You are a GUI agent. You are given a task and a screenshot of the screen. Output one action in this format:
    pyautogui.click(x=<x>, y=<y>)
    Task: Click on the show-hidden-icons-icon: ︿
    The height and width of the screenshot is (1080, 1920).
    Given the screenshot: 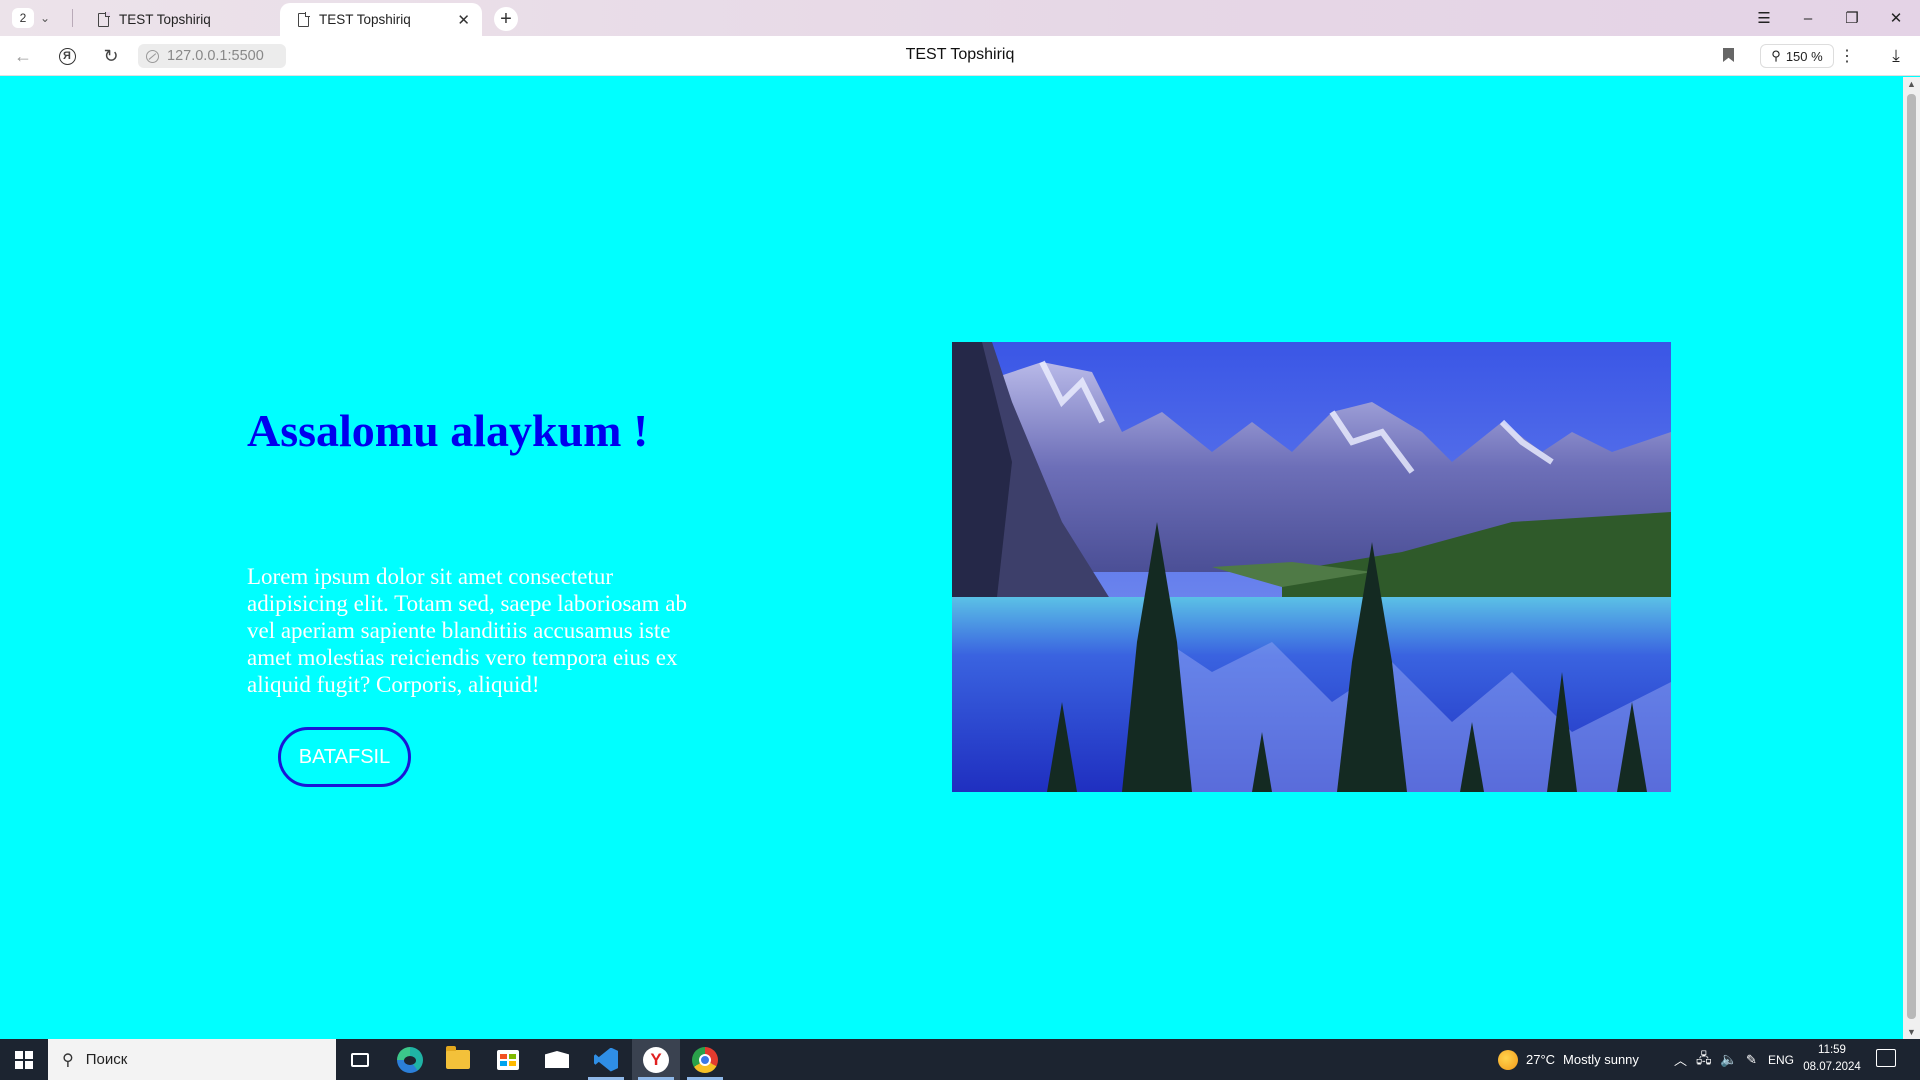 What is the action you would take?
    pyautogui.click(x=1680, y=1059)
    